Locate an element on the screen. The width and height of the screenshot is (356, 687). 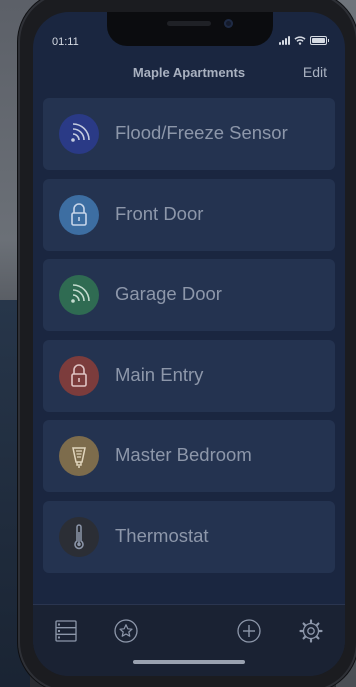
cellular-signal-icon is located at coordinates (284, 40).